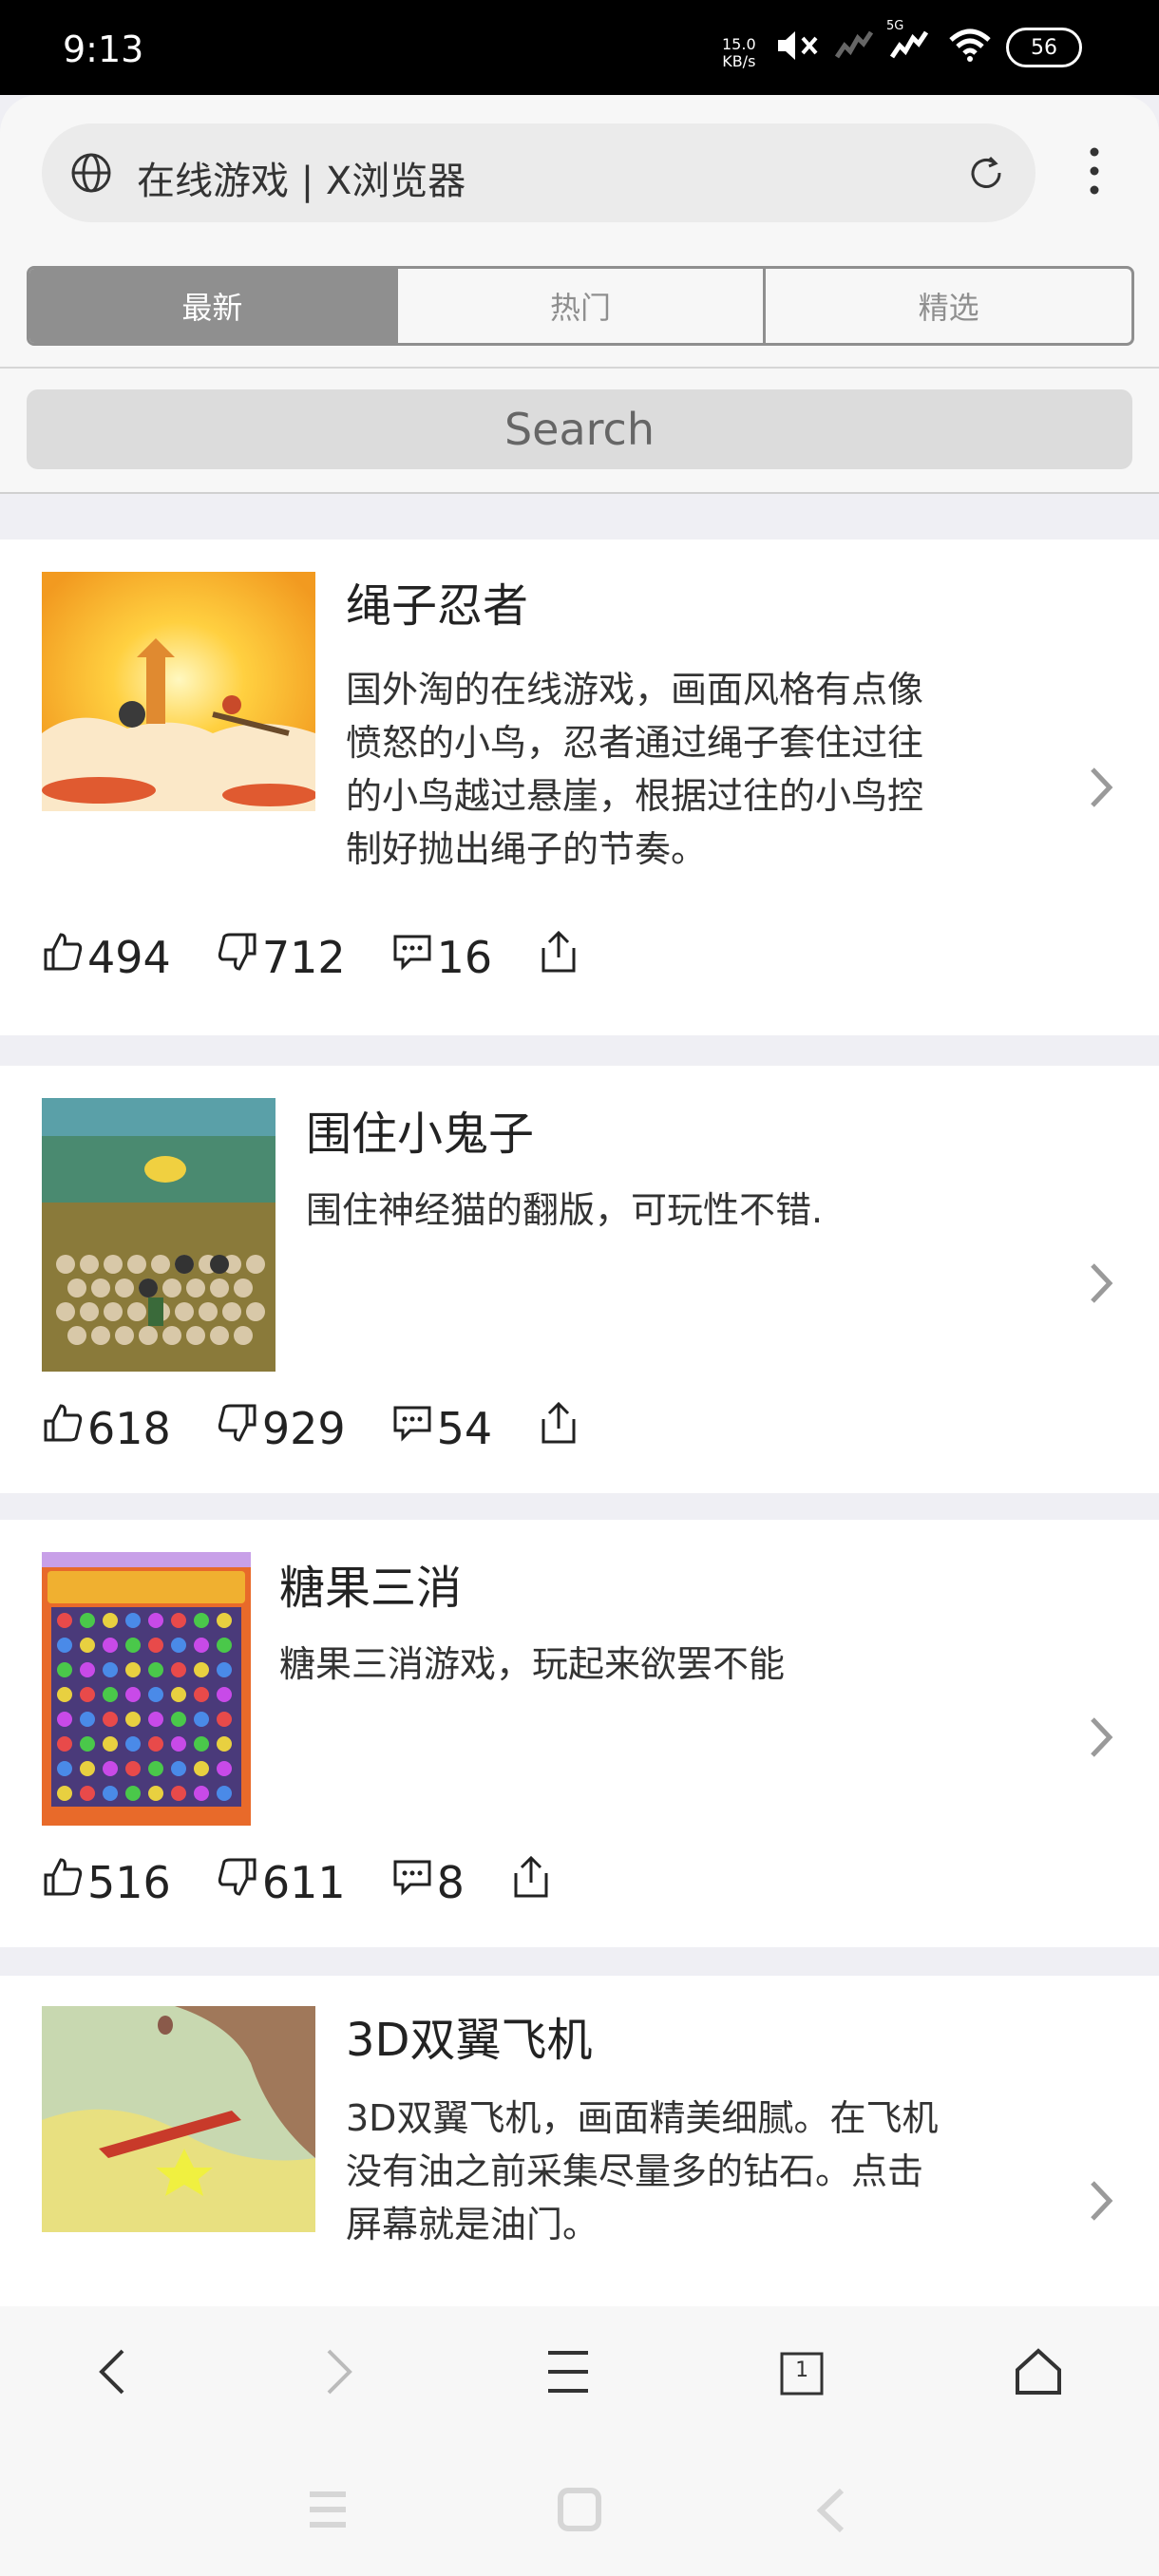  What do you see at coordinates (1038, 2373) in the screenshot?
I see `home-icon` at bounding box center [1038, 2373].